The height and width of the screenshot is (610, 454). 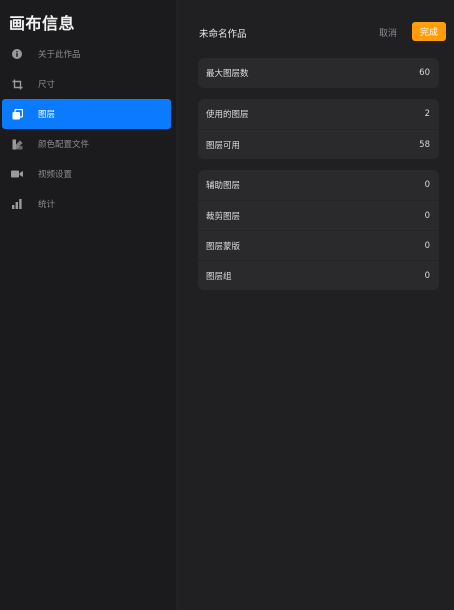 I want to click on layer-types-group: 辅助图层 0 裁剪图层 0 图层蒙版 0 图层组 0, so click(x=318, y=230).